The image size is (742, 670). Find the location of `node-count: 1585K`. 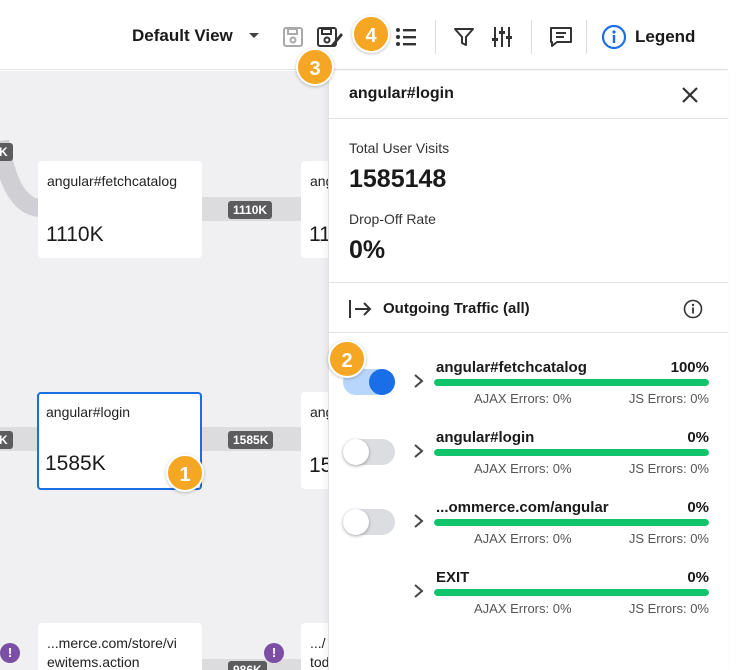

node-count: 1585K is located at coordinates (75, 463).